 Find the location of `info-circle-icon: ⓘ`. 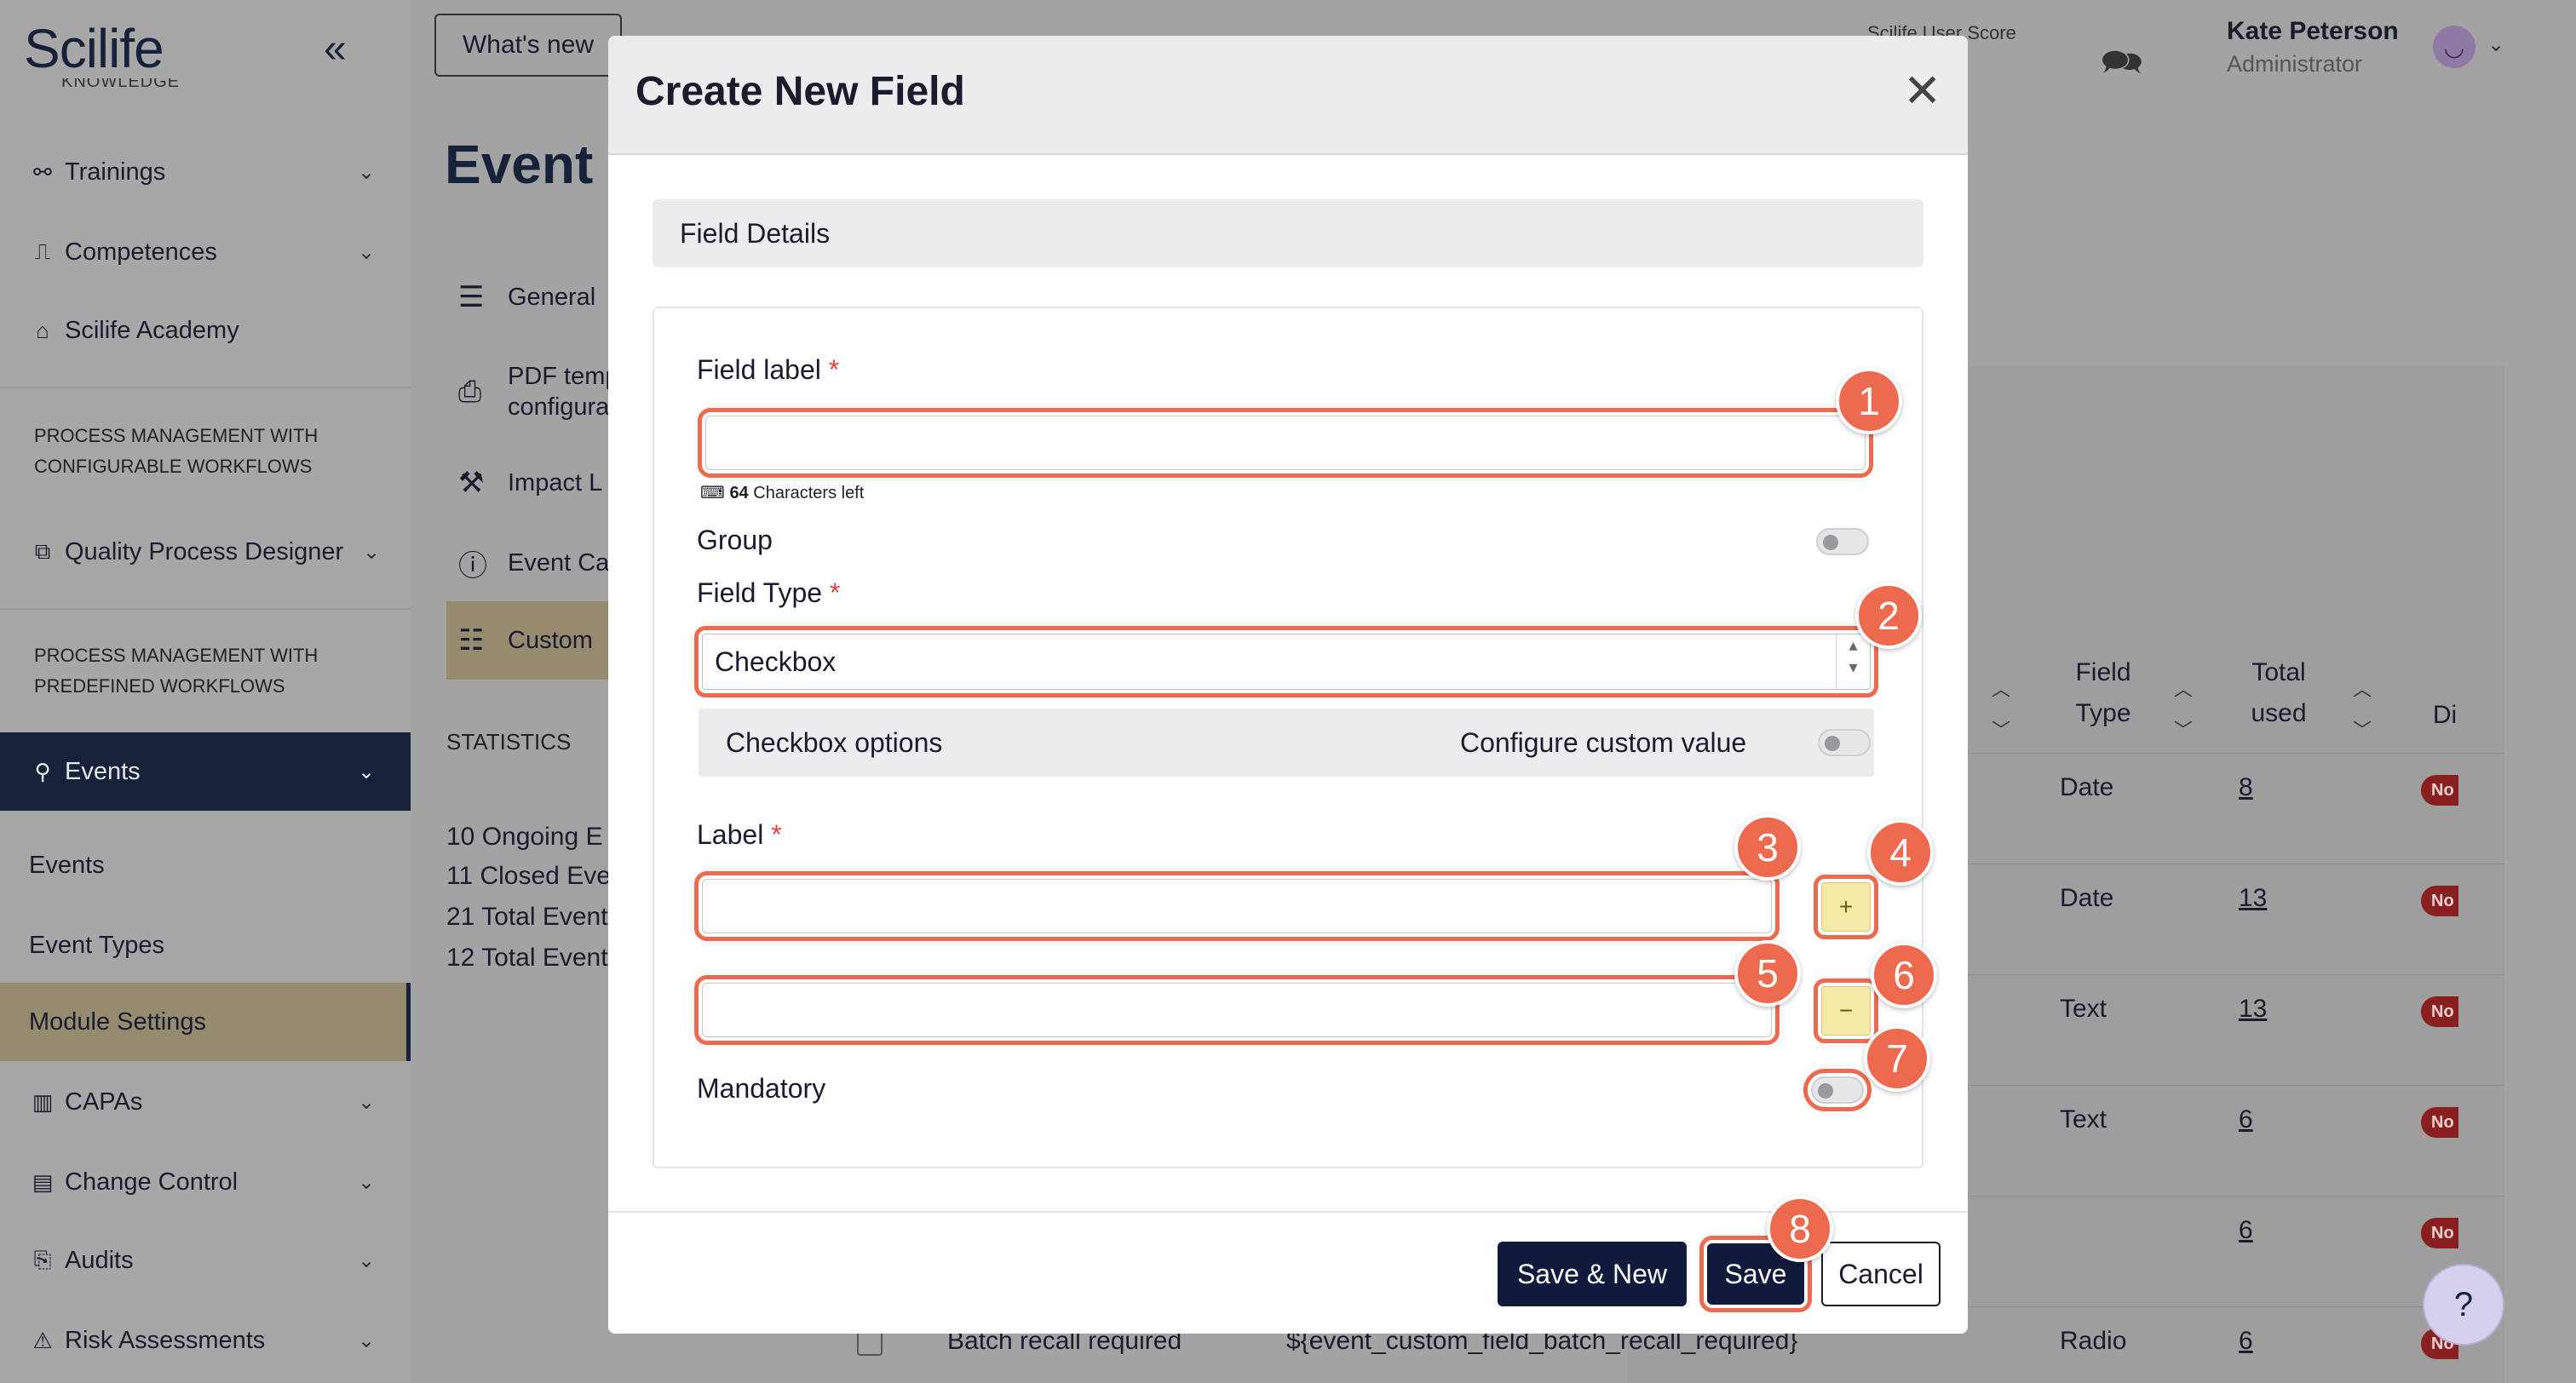

info-circle-icon: ⓘ is located at coordinates (473, 565).